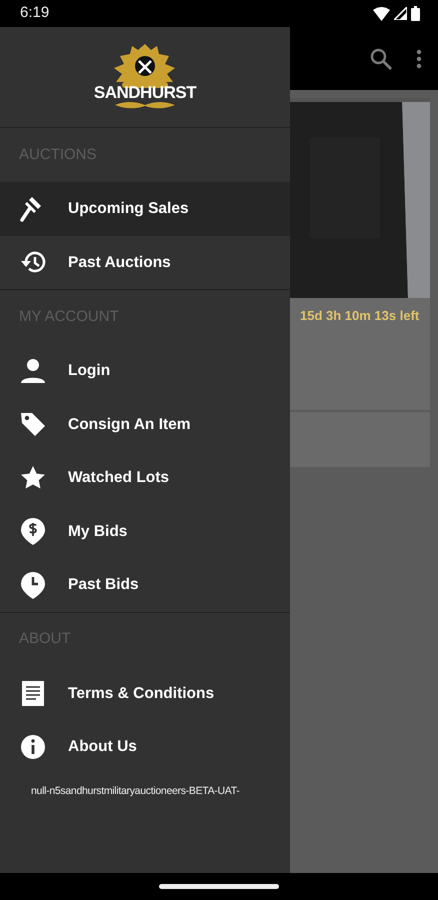 The width and height of the screenshot is (438, 900). Describe the element at coordinates (33, 585) in the screenshot. I see `clock-pin-icon` at that location.